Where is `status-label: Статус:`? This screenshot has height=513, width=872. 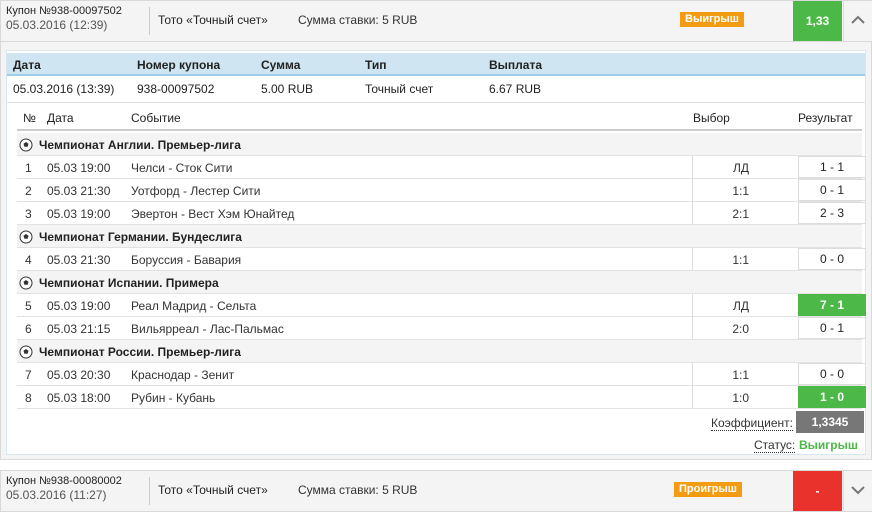 status-label: Статус: is located at coordinates (775, 445).